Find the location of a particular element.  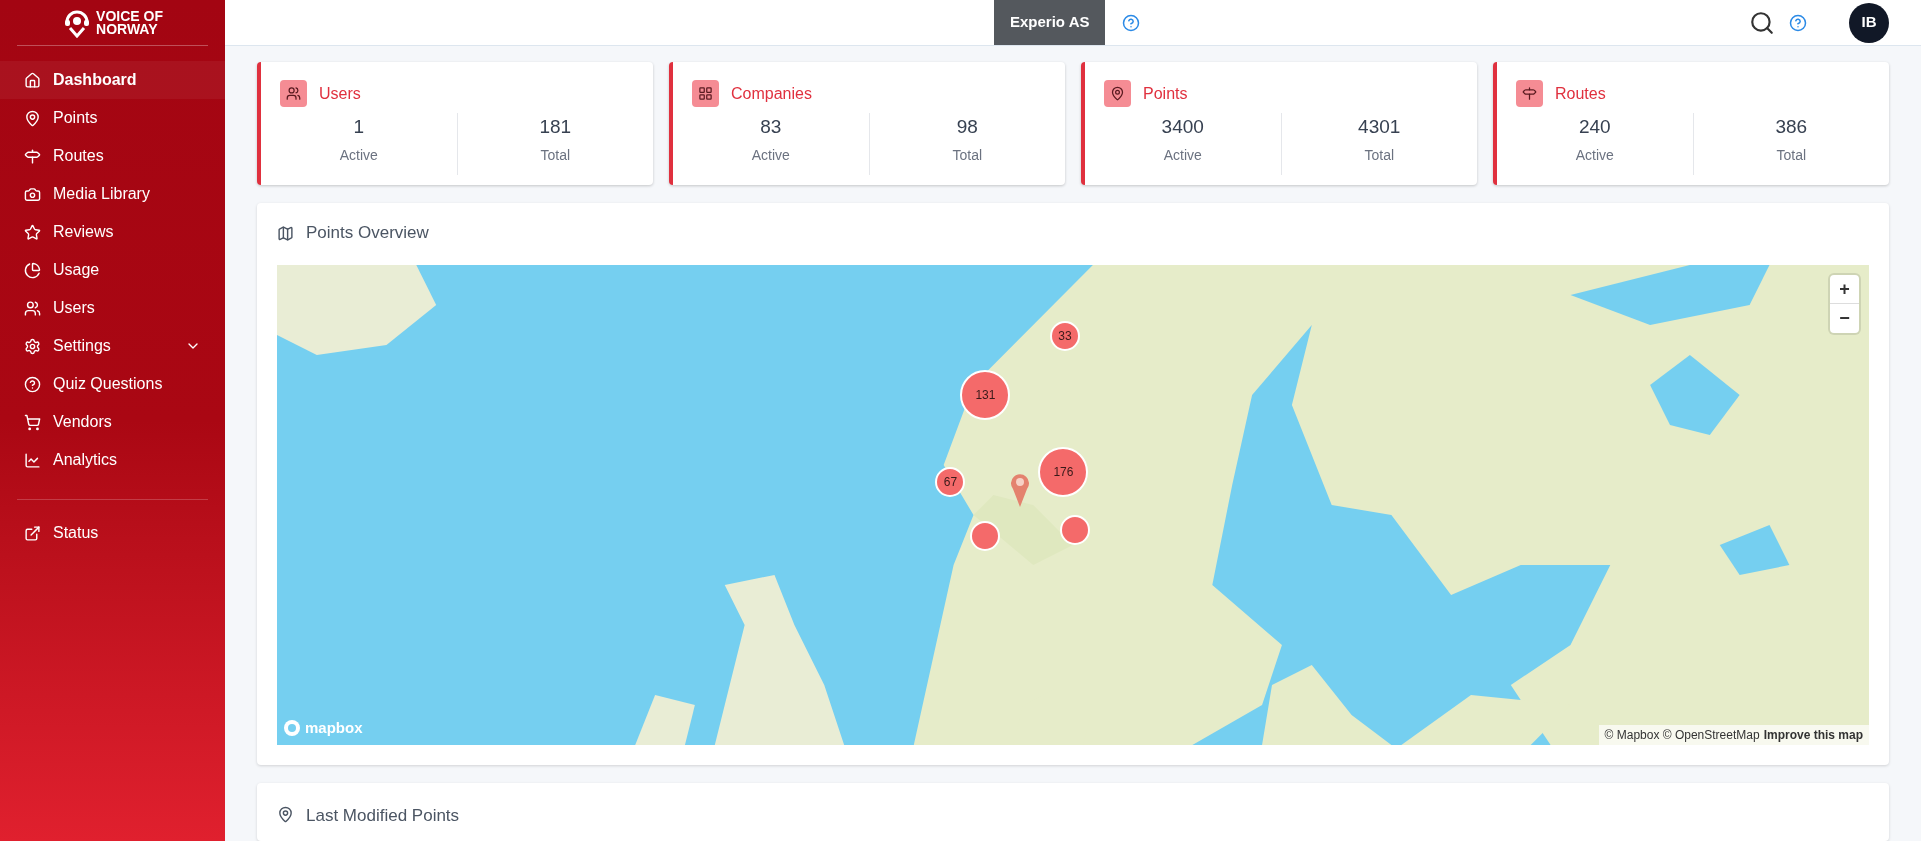

stat-title: Companies is located at coordinates (771, 93).